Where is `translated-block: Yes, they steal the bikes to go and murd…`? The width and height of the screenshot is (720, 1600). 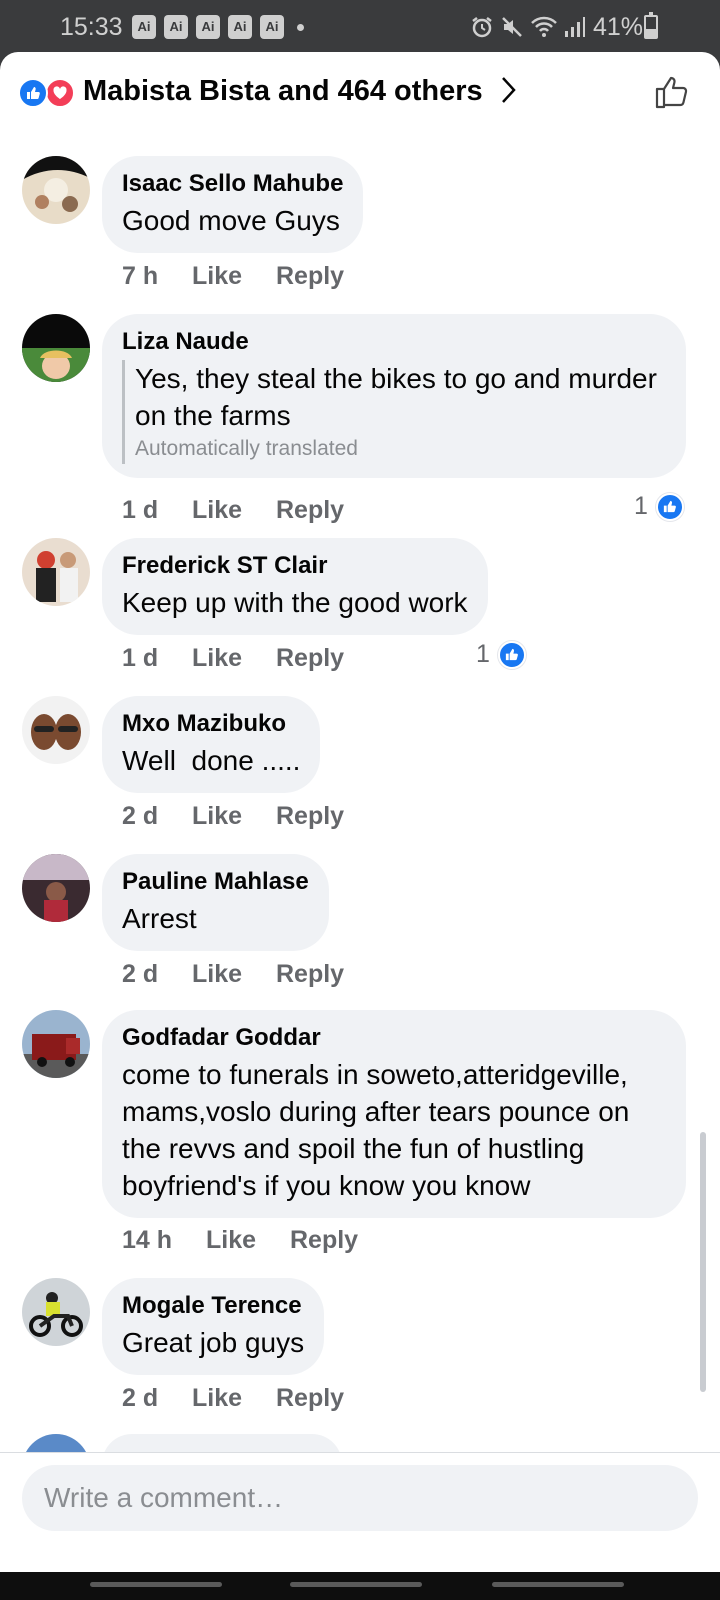
translated-block: Yes, they steal the bikes to go and murd… is located at coordinates (394, 412).